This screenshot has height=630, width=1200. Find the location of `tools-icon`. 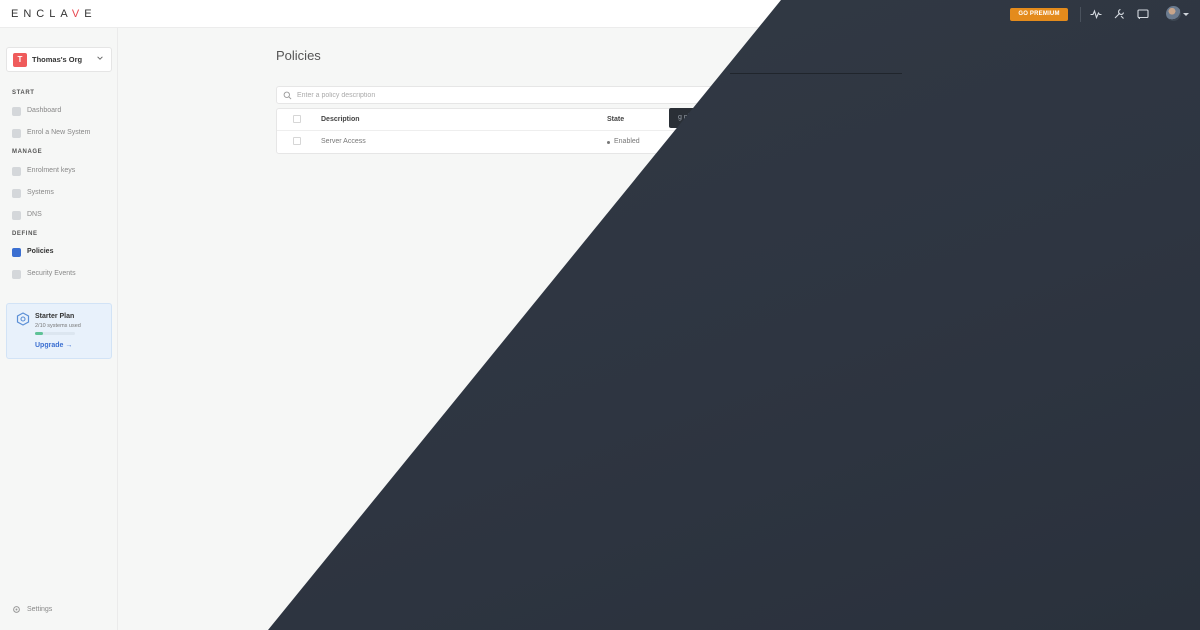

tools-icon is located at coordinates (1119, 14).